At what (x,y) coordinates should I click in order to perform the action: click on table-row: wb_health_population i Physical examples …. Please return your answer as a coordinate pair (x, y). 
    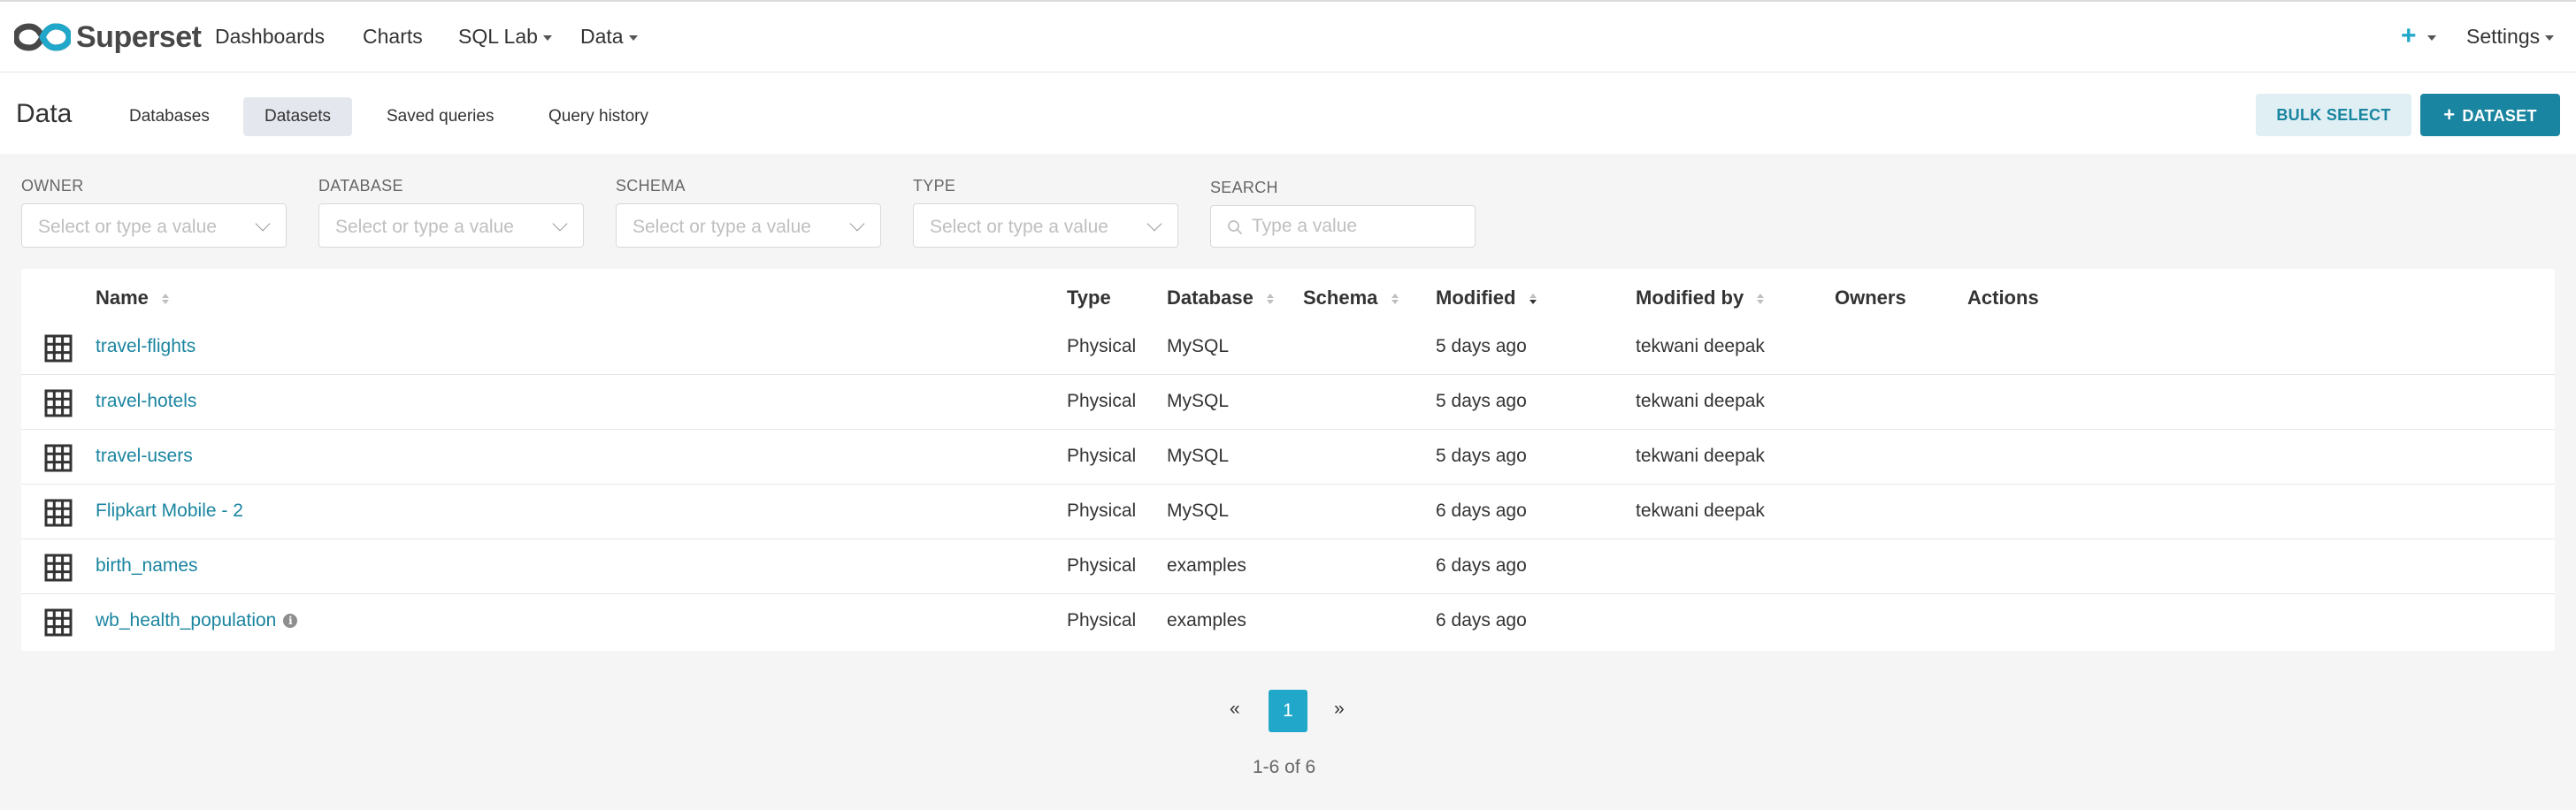
    Looking at the image, I should click on (1288, 621).